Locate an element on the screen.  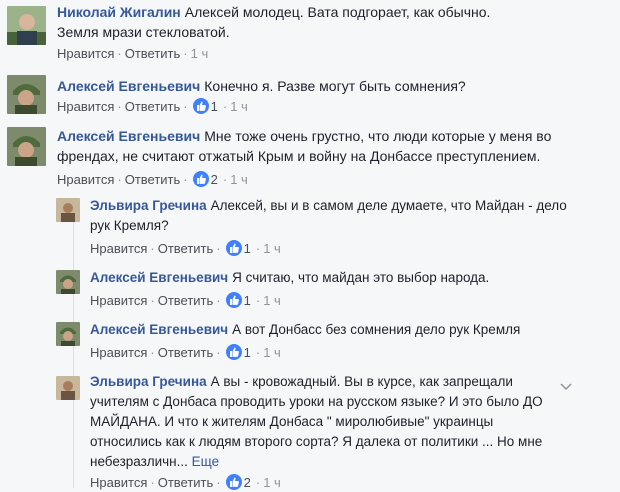
comment-actions: Нравится · Ответить · 1 · 1 ч is located at coordinates (152, 107).